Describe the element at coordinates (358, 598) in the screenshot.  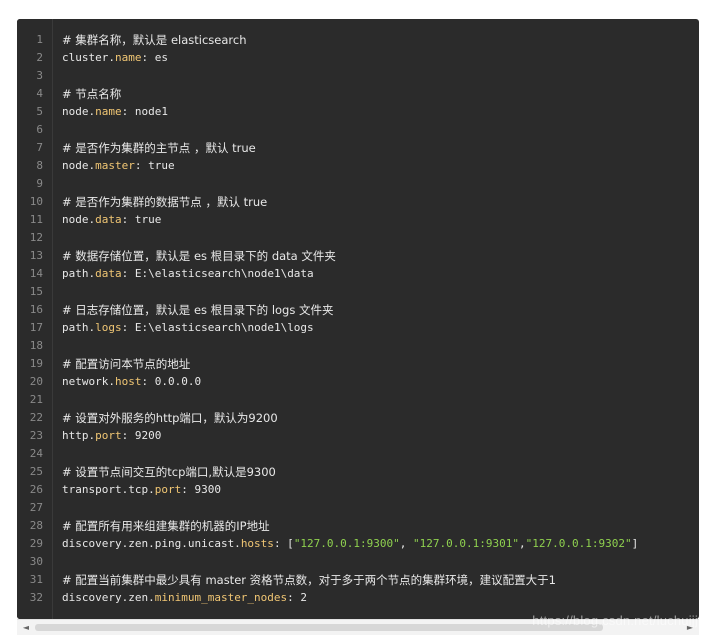
I see `code-line: 32 discovery.zen.minimum_master_nodes: 2` at that location.